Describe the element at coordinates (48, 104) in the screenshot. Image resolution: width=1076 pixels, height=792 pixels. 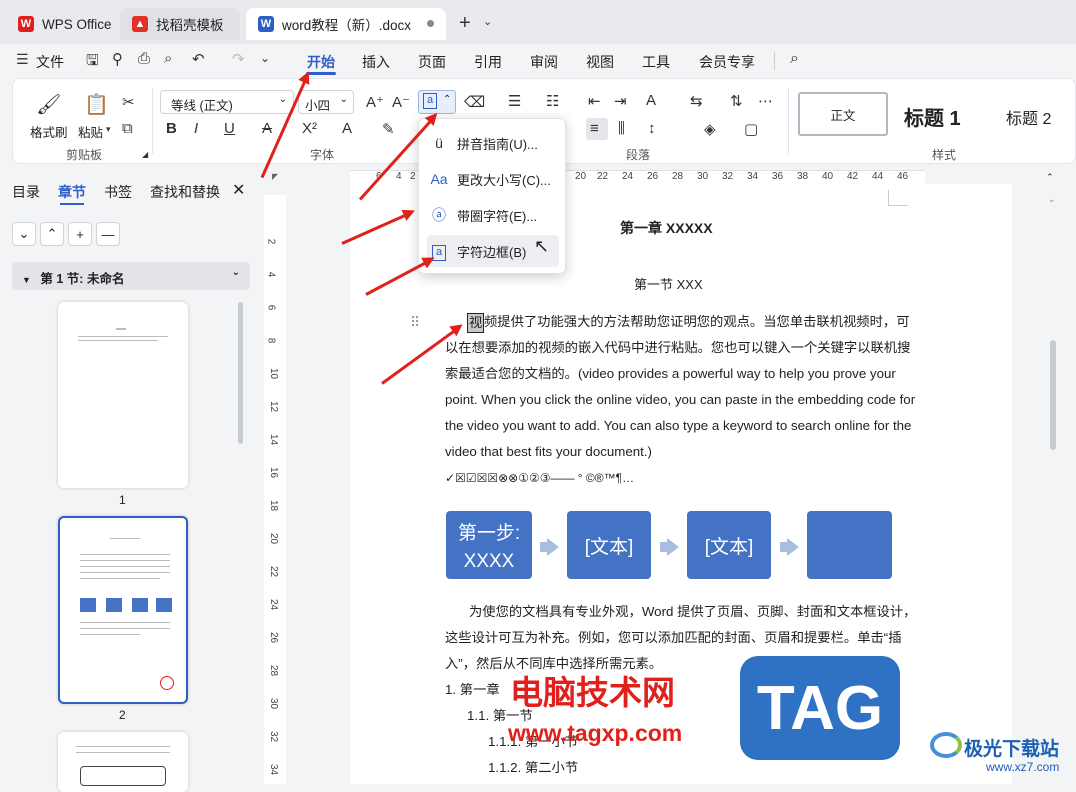
I see `format-painter-icon: 🖌` at that location.